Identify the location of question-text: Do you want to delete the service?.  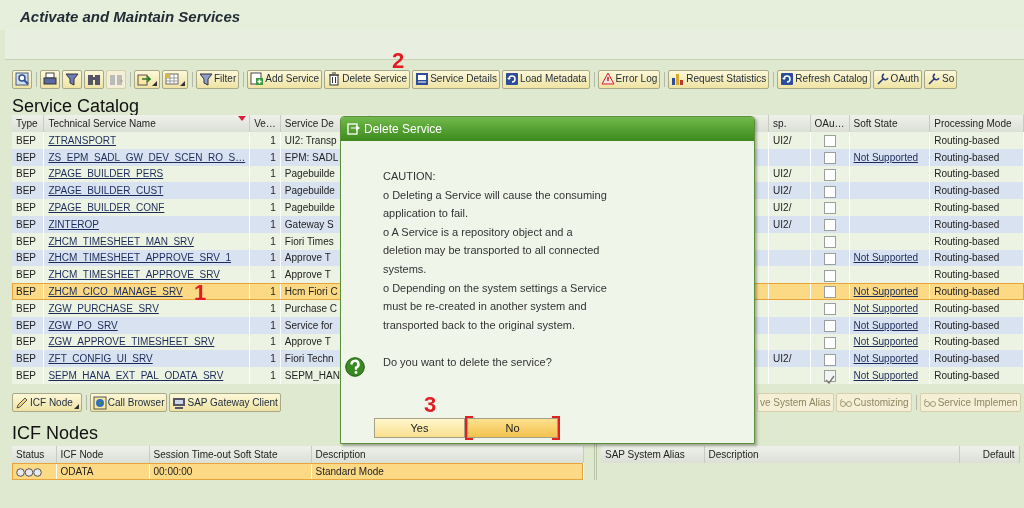
(468, 362).